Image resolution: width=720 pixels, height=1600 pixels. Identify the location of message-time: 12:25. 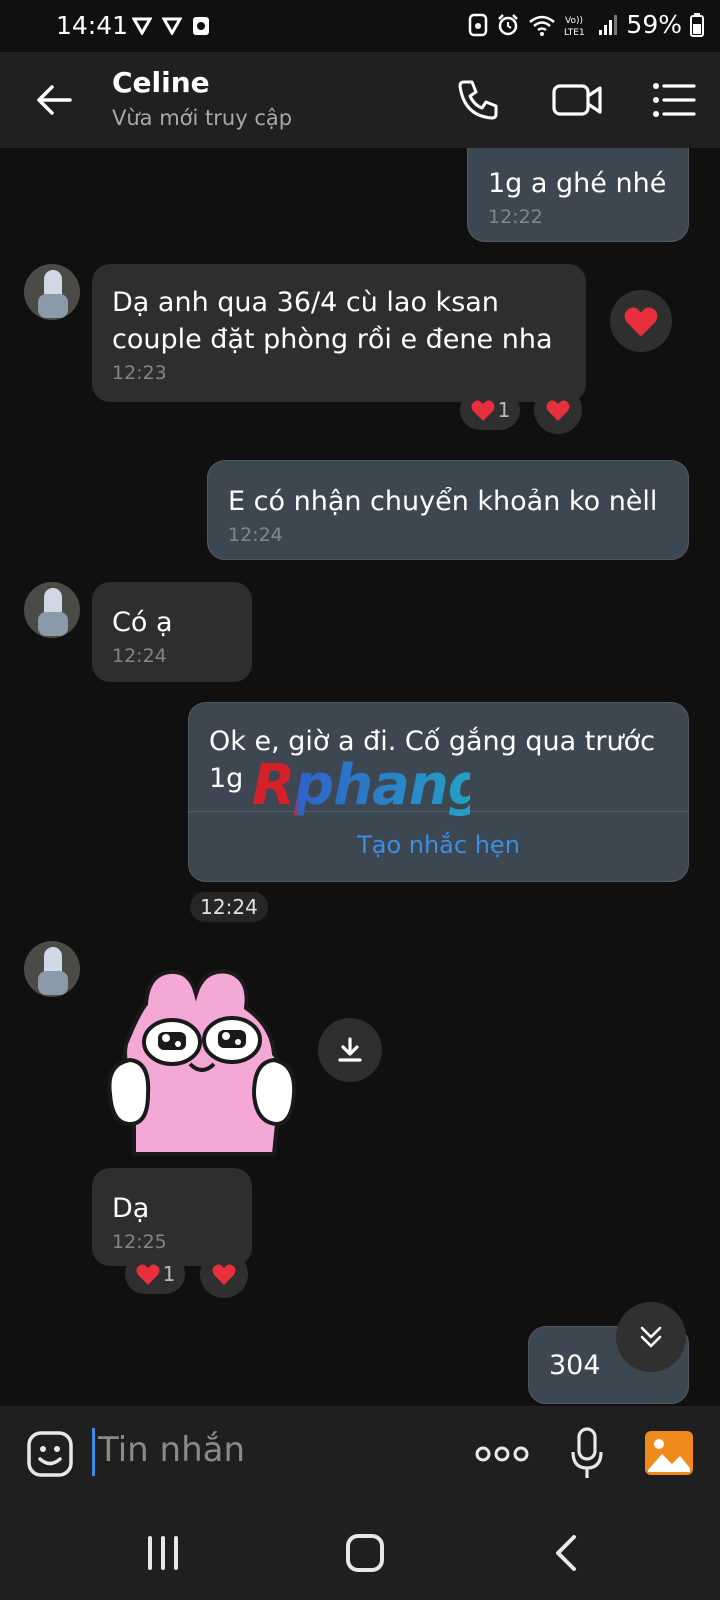
(139, 1242).